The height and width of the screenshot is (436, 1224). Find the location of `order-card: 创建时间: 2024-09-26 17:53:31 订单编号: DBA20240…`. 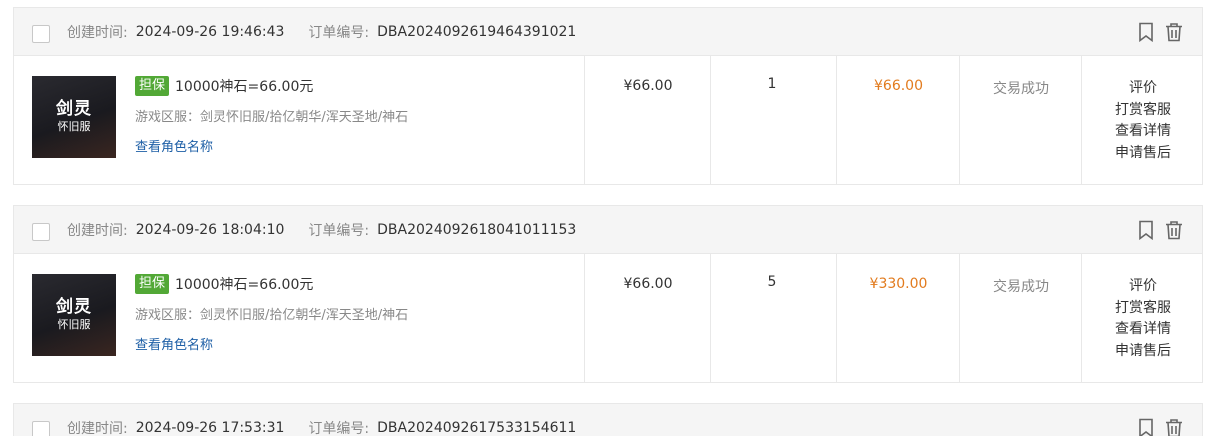

order-card: 创建时间: 2024-09-26 17:53:31 订单编号: DBA20240… is located at coordinates (608, 419).